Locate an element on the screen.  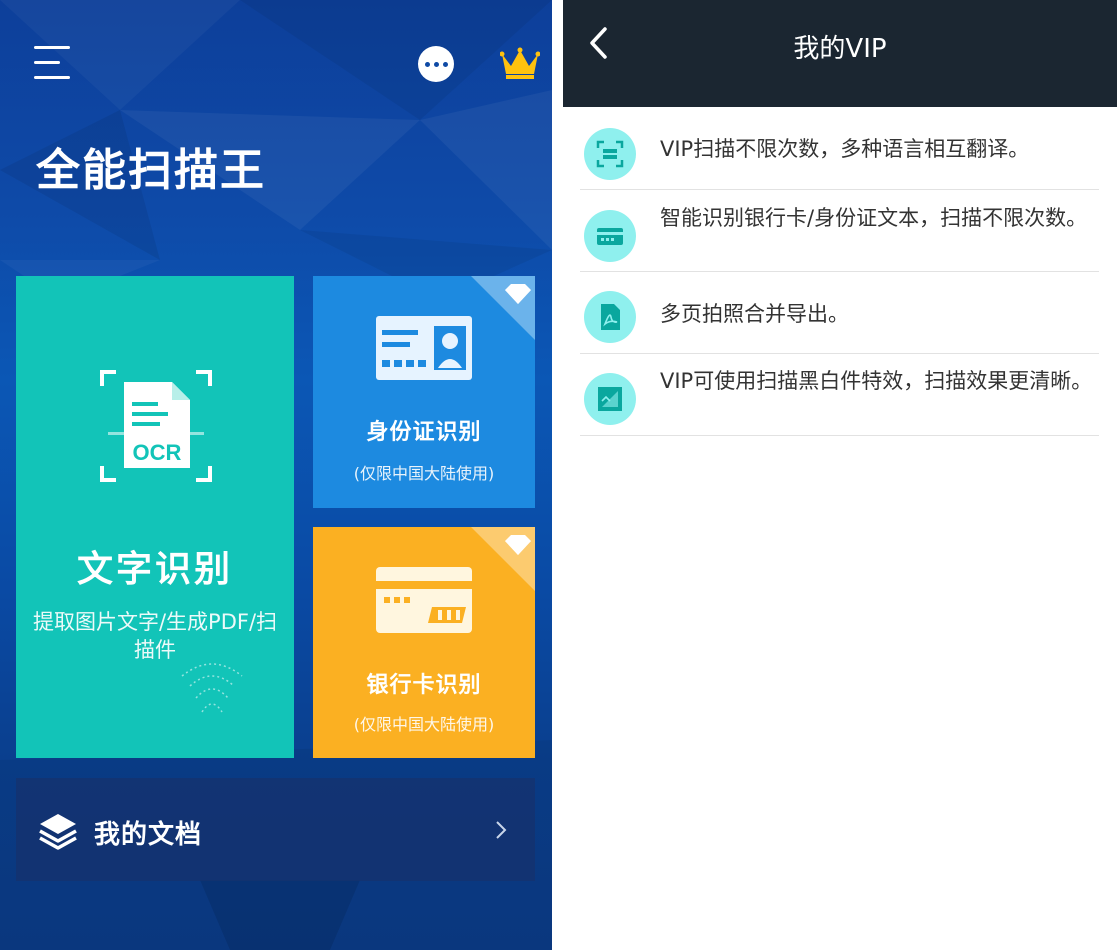
my-documents-button: 我的文档 is located at coordinates (275, 829).